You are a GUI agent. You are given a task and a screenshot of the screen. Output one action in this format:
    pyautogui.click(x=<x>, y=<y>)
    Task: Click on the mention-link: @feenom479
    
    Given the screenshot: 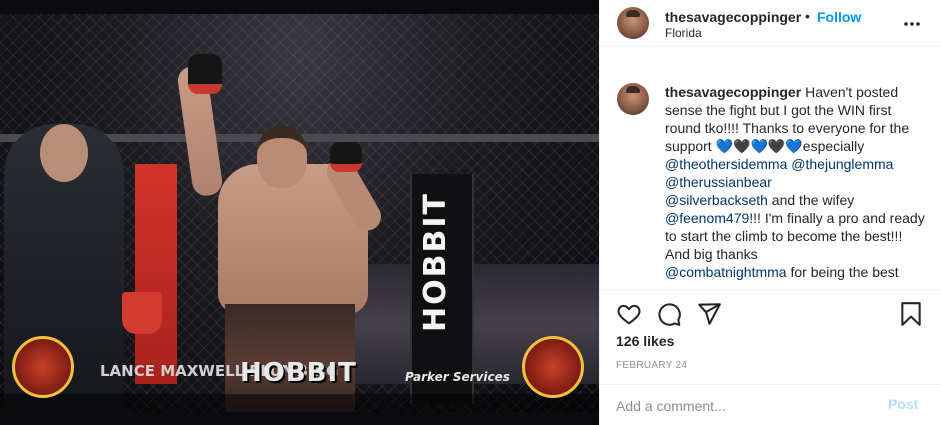 What is the action you would take?
    pyautogui.click(x=707, y=218)
    